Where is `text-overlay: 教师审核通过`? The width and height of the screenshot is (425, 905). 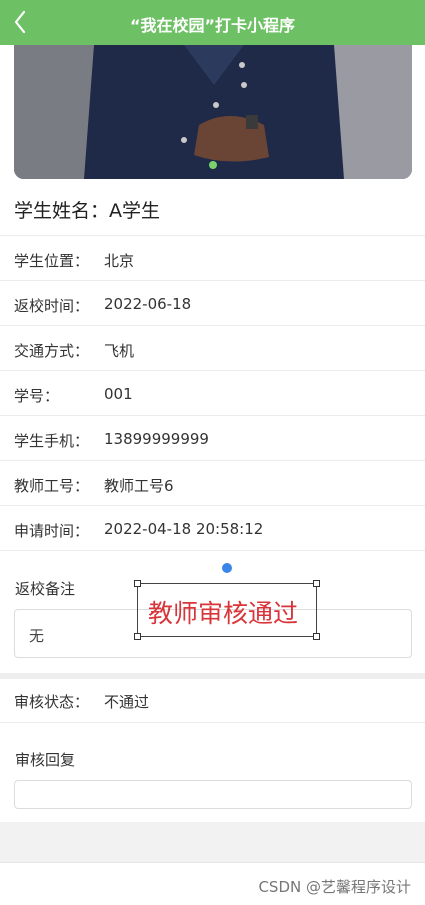
text-overlay: 教师审核通过 is located at coordinates (227, 610).